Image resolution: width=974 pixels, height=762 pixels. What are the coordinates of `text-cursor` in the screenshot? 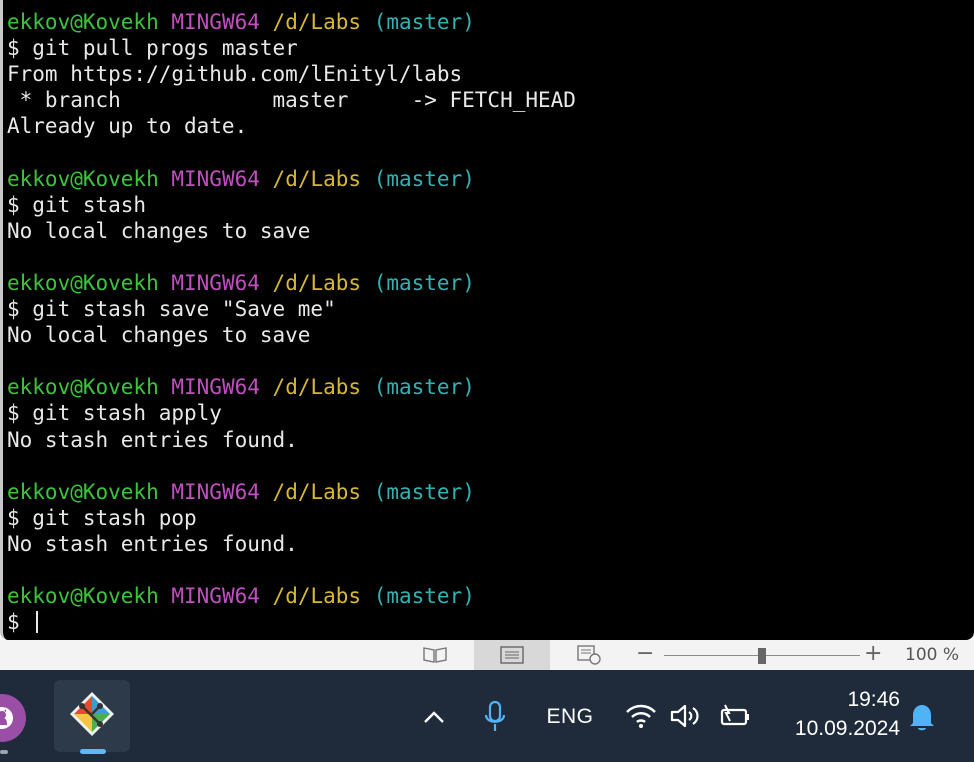 It's located at (37, 622).